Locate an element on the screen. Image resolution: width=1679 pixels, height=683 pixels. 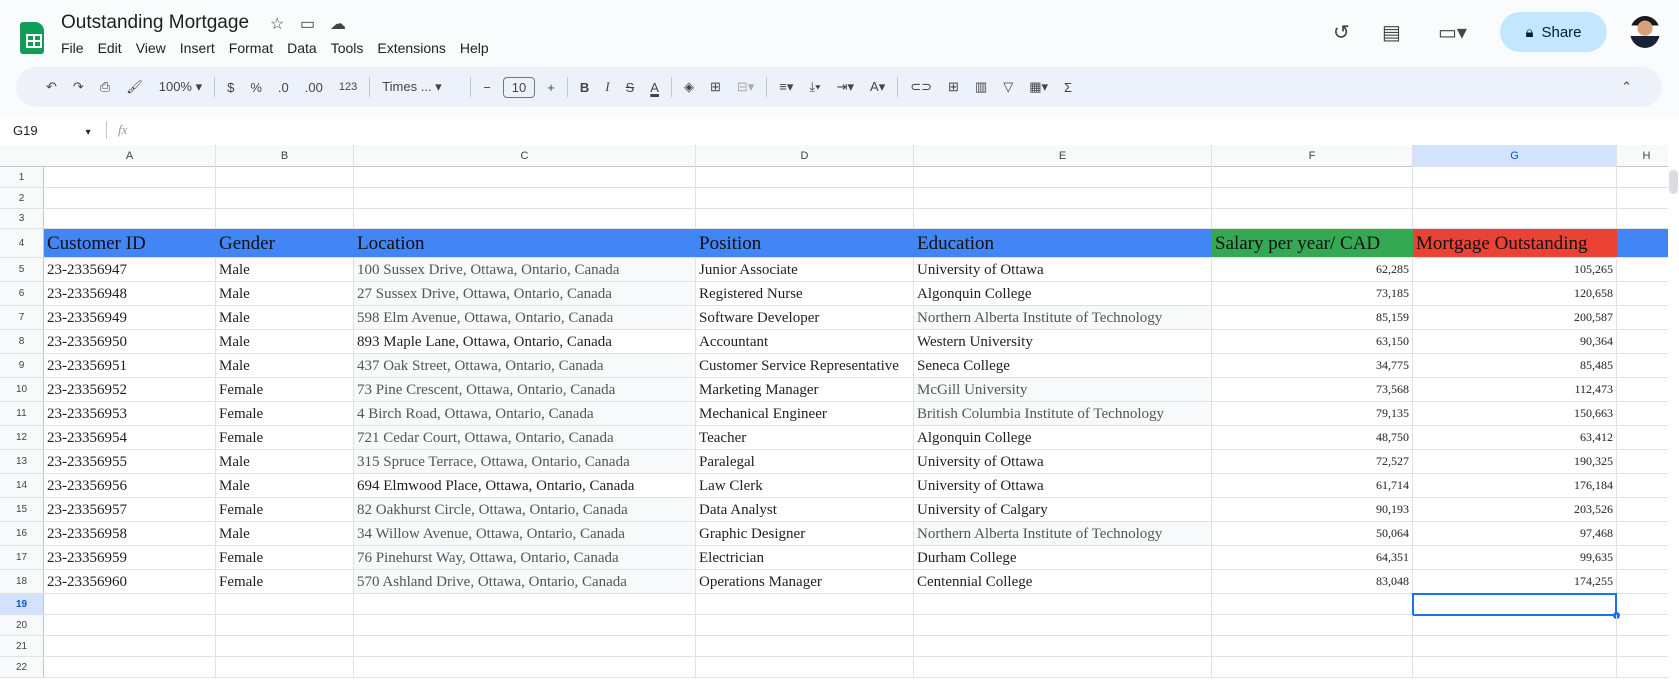
insert-comment-icon: ⊞ is located at coordinates (953, 87).